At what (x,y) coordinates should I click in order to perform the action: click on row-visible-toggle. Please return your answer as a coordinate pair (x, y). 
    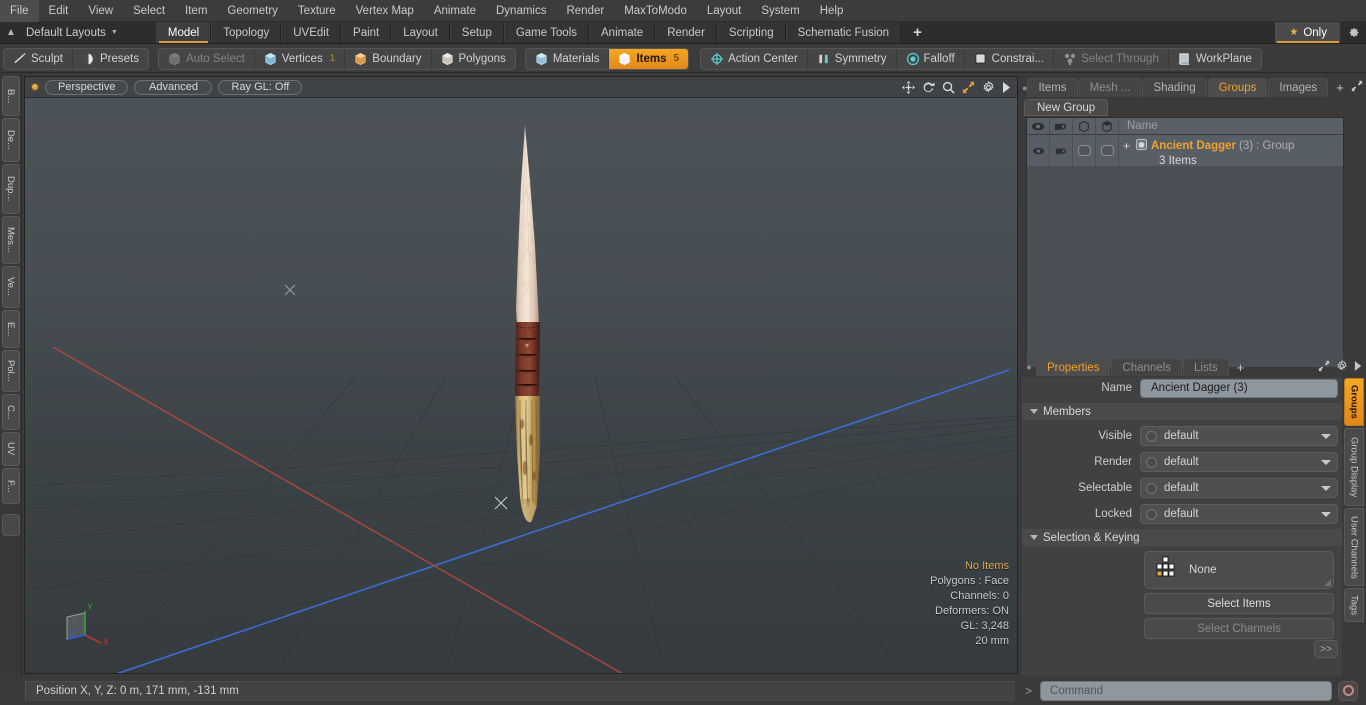
    Looking at the image, I should click on (1038, 150).